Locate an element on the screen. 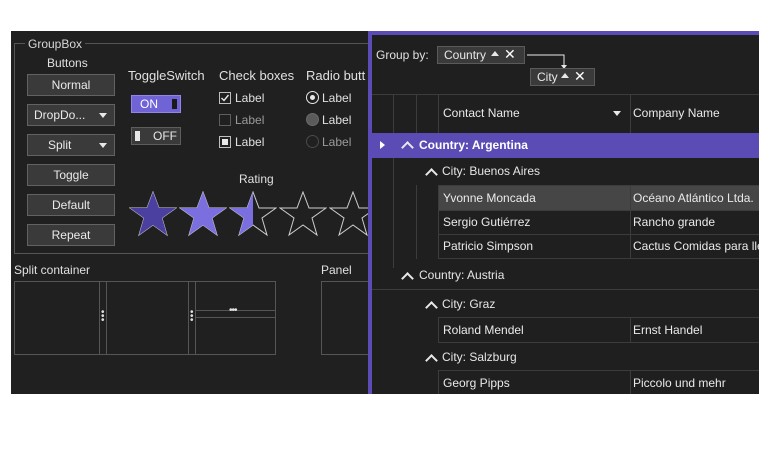  group-chip-city: City ✕ is located at coordinates (562, 77).